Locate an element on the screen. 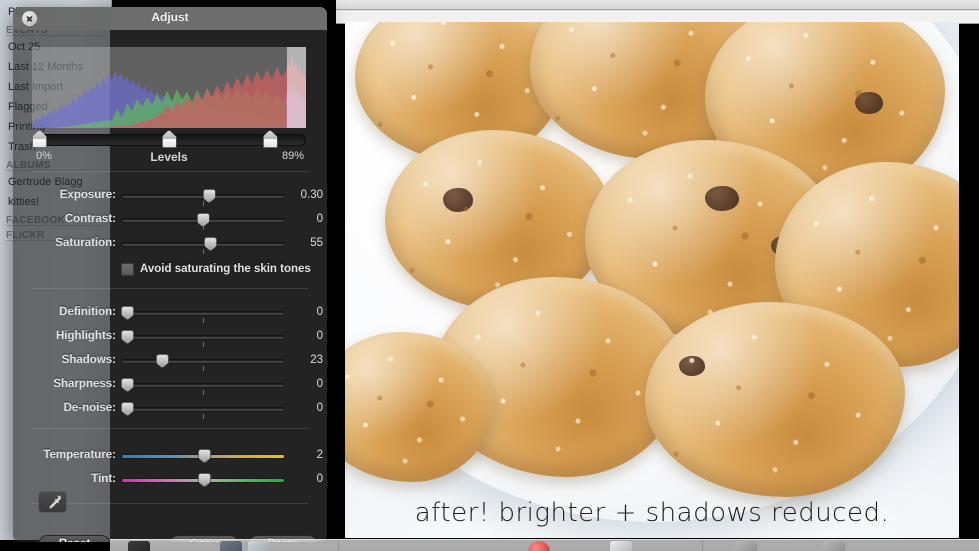  slider-saturation: Saturation: 55 is located at coordinates (170, 246).